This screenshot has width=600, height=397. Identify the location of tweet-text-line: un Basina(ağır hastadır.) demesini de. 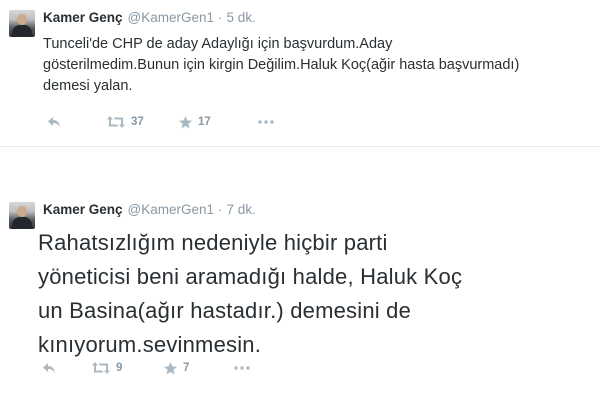
(225, 310).